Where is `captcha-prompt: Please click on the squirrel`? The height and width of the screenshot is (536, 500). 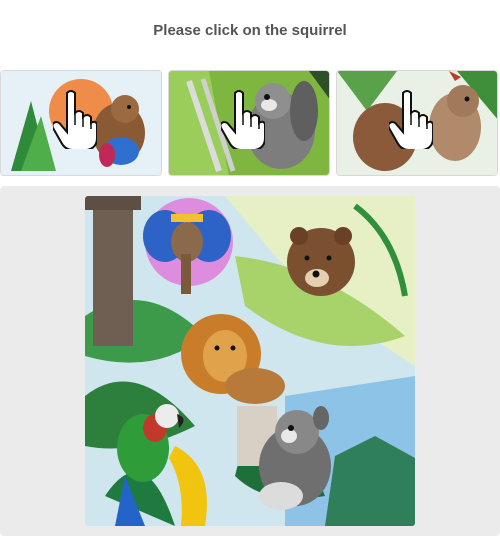 captcha-prompt: Please click on the squirrel is located at coordinates (250, 30).